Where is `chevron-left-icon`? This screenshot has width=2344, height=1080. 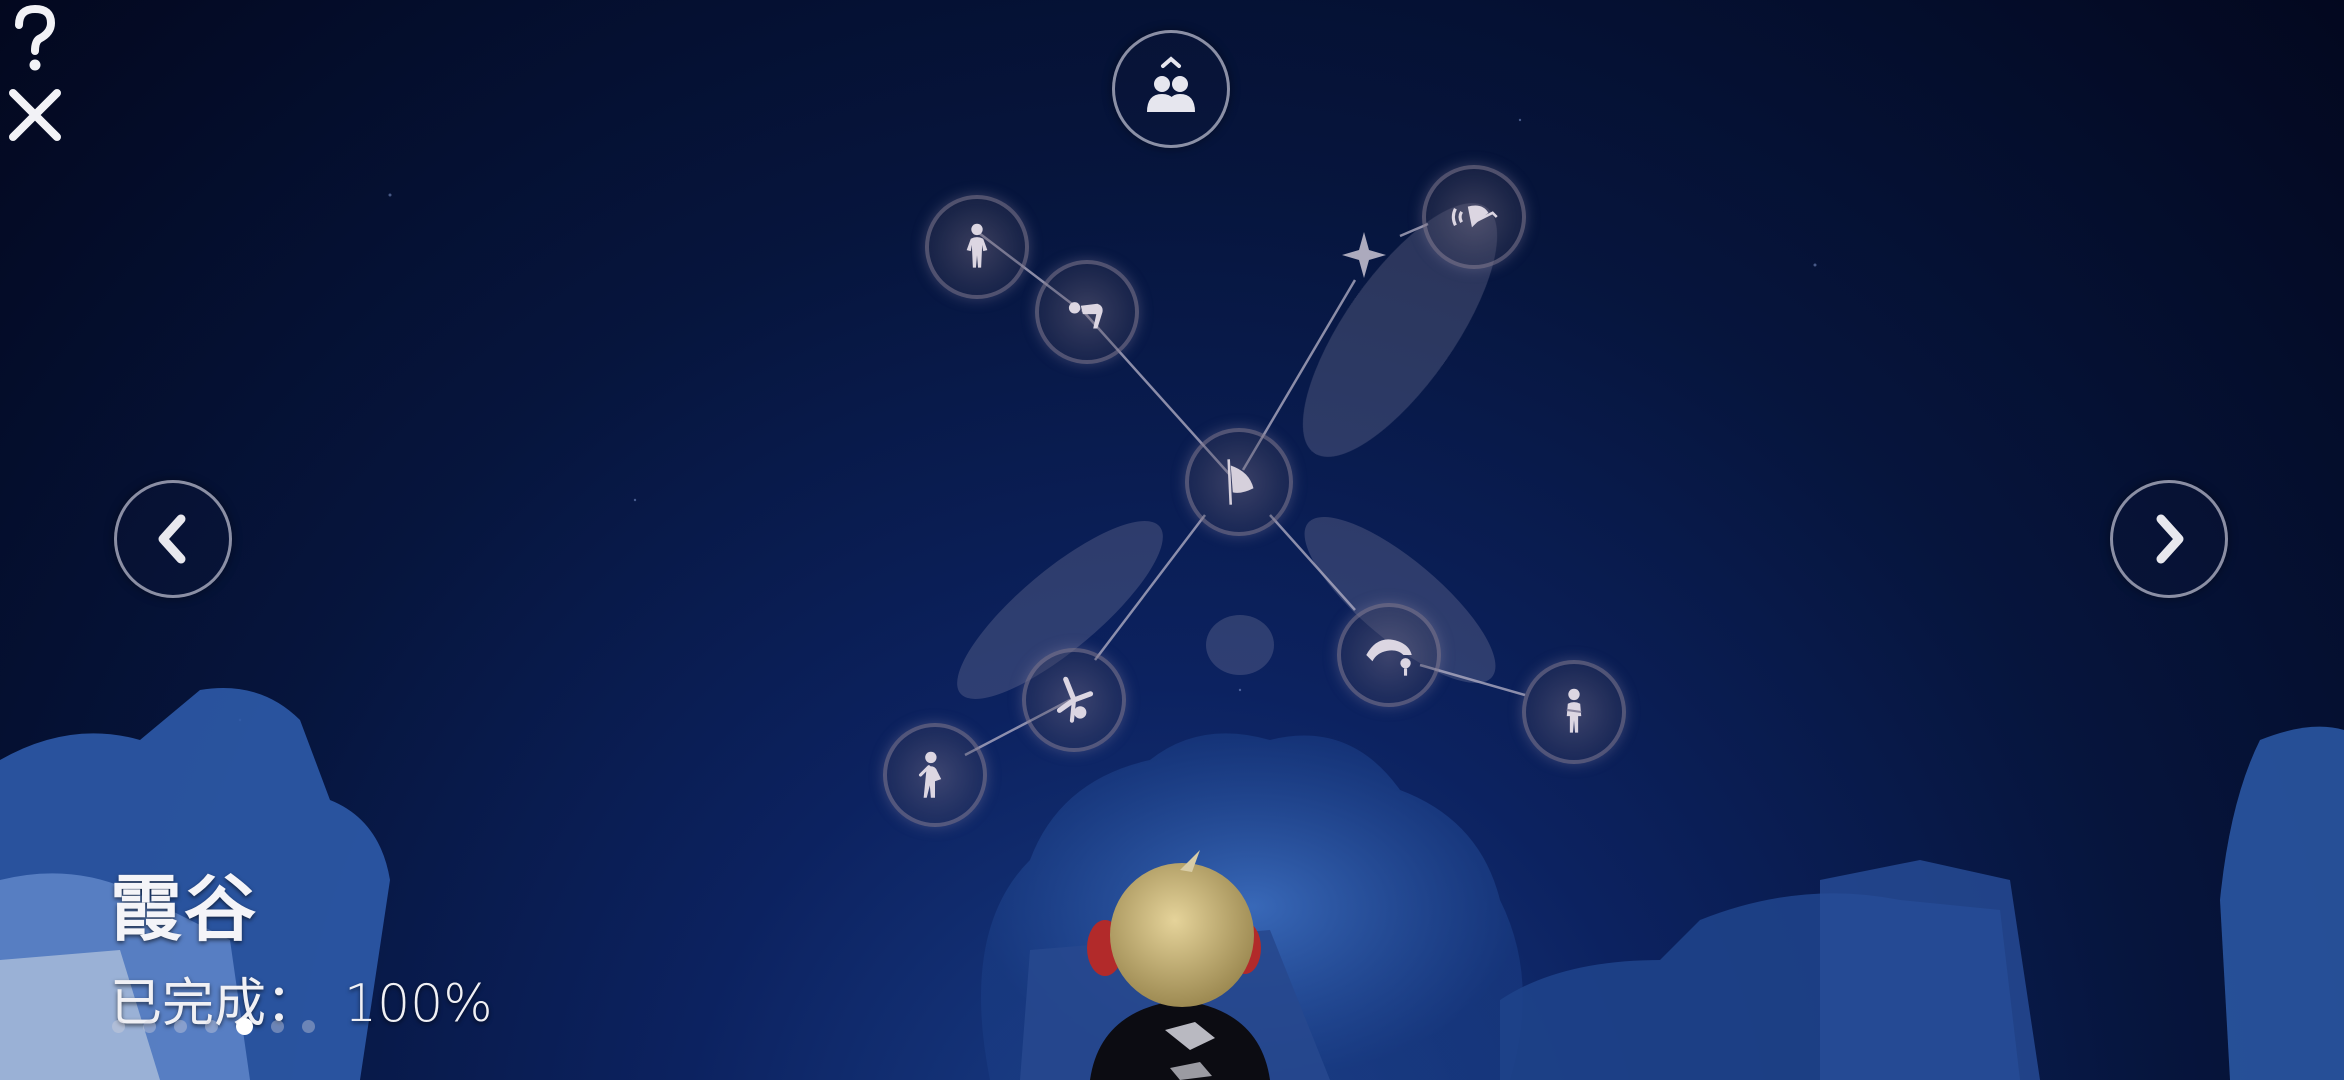
chevron-left-icon is located at coordinates (172, 539).